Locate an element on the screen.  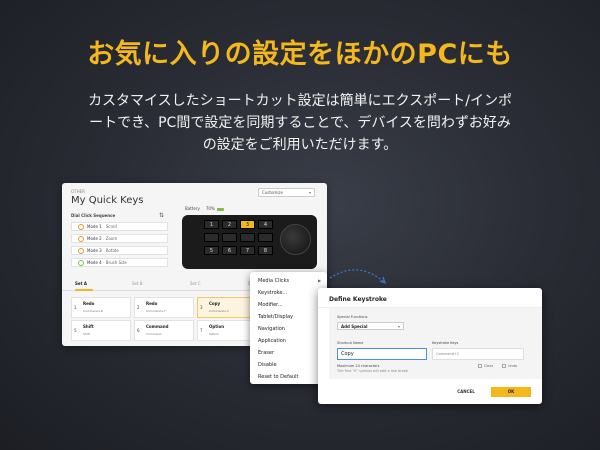
key-cell: 1 Redo Command+Z is located at coordinates (101, 307).